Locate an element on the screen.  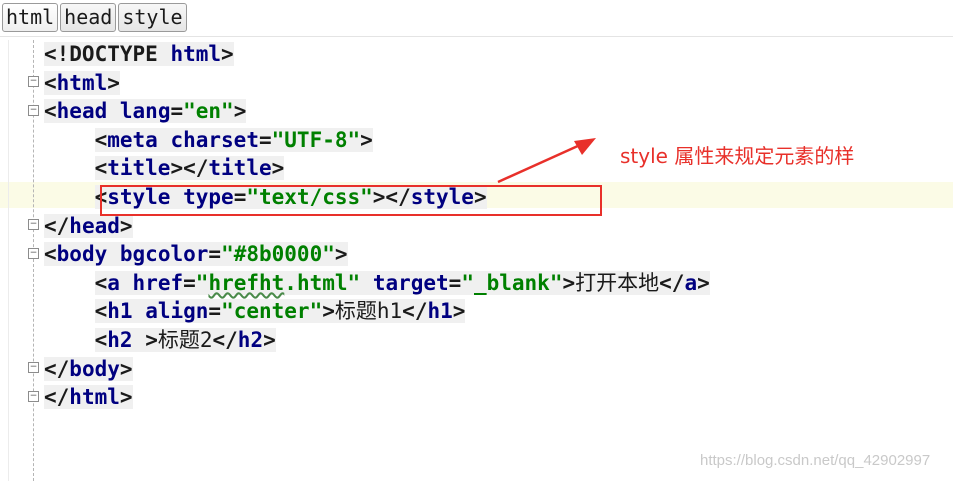
annotation-text: style 属性来规定元素的样 is located at coordinates (737, 156).